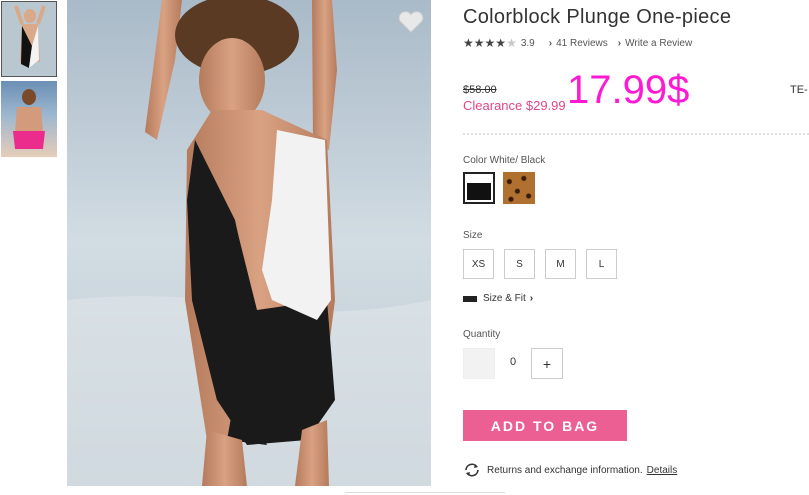 The image size is (809, 495). Describe the element at coordinates (479, 363) in the screenshot. I see `quantity-decrement-button` at that location.